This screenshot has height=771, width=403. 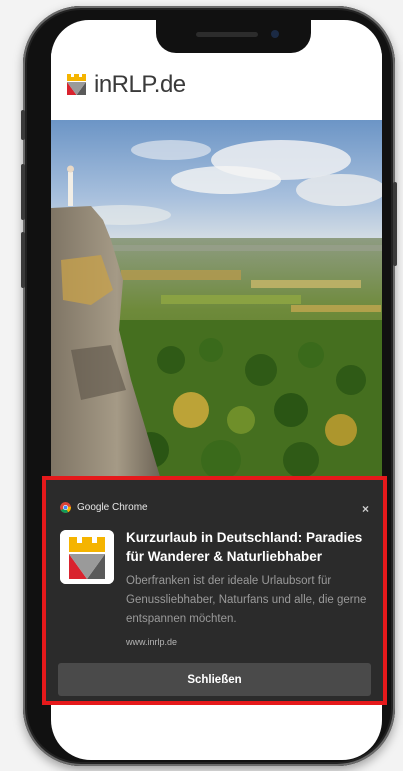 I want to click on notification-header: Google Chrome, so click(x=104, y=507).